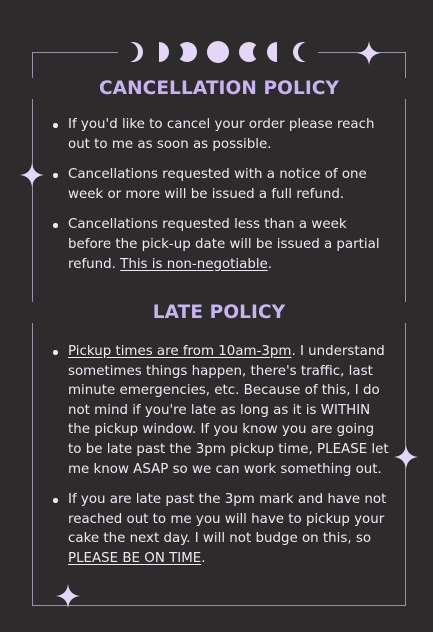 Image resolution: width=433 pixels, height=632 pixels. What do you see at coordinates (219, 88) in the screenshot?
I see `cancellation-policy-heading: CANCELLATION POLICY` at bounding box center [219, 88].